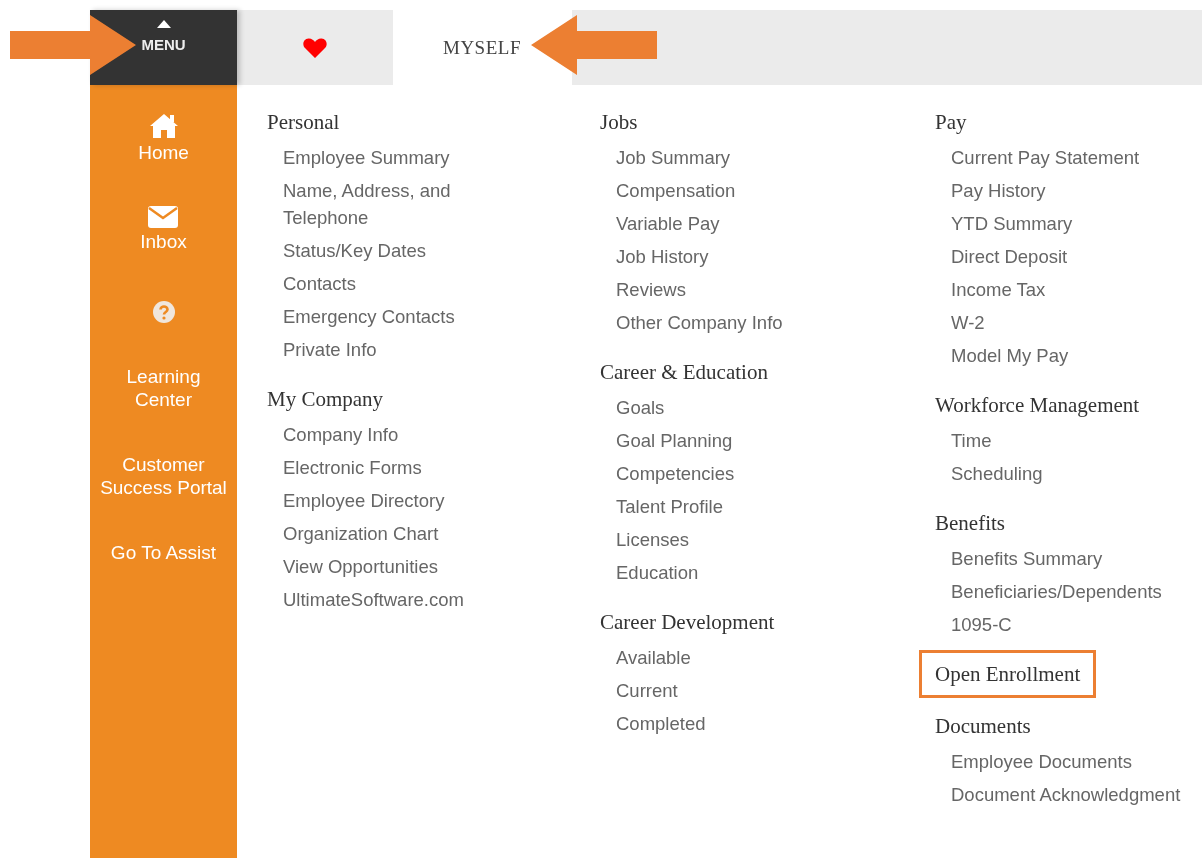 Image resolution: width=1202 pixels, height=858 pixels. Describe the element at coordinates (1056, 591) in the screenshot. I see `menu-link: Beneficiaries/Dependents` at that location.